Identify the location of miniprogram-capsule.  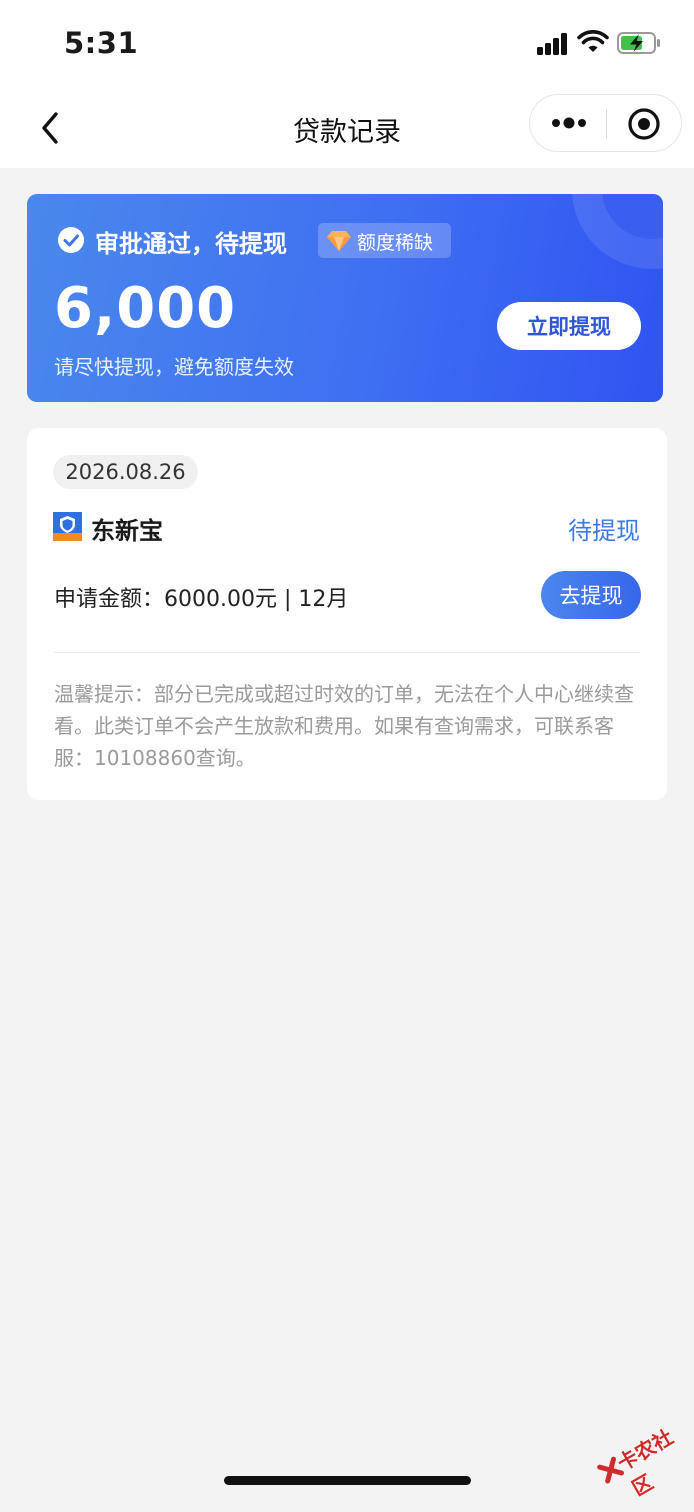
(605, 123).